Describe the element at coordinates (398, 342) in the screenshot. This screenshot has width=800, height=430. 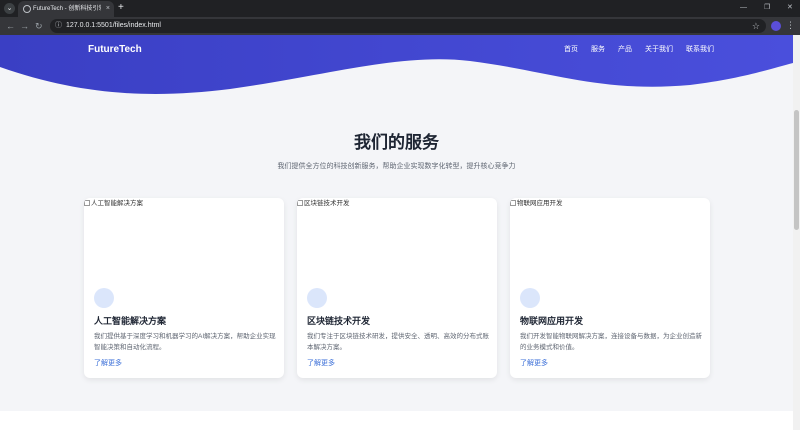
I see `card-description: 我们专注于区块链技术研发，提供安全、透明、高效的分布式账本解决方案。` at that location.